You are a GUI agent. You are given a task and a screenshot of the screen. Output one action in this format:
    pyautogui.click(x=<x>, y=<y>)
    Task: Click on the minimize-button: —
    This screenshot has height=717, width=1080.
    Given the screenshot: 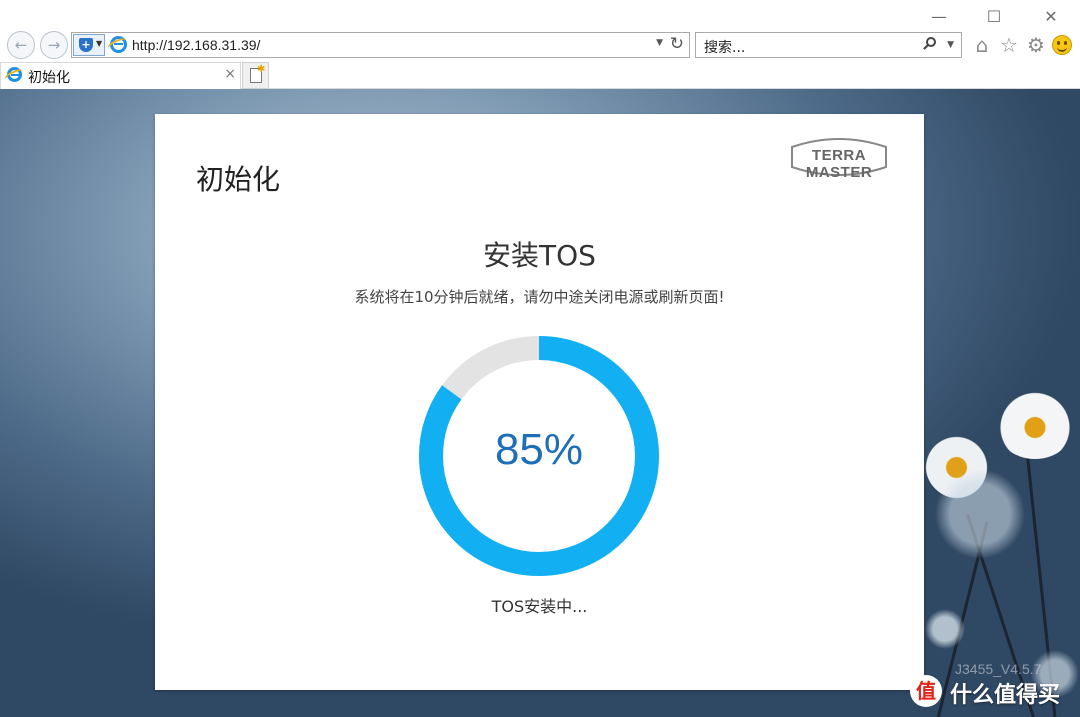 What is the action you would take?
    pyautogui.click(x=939, y=17)
    